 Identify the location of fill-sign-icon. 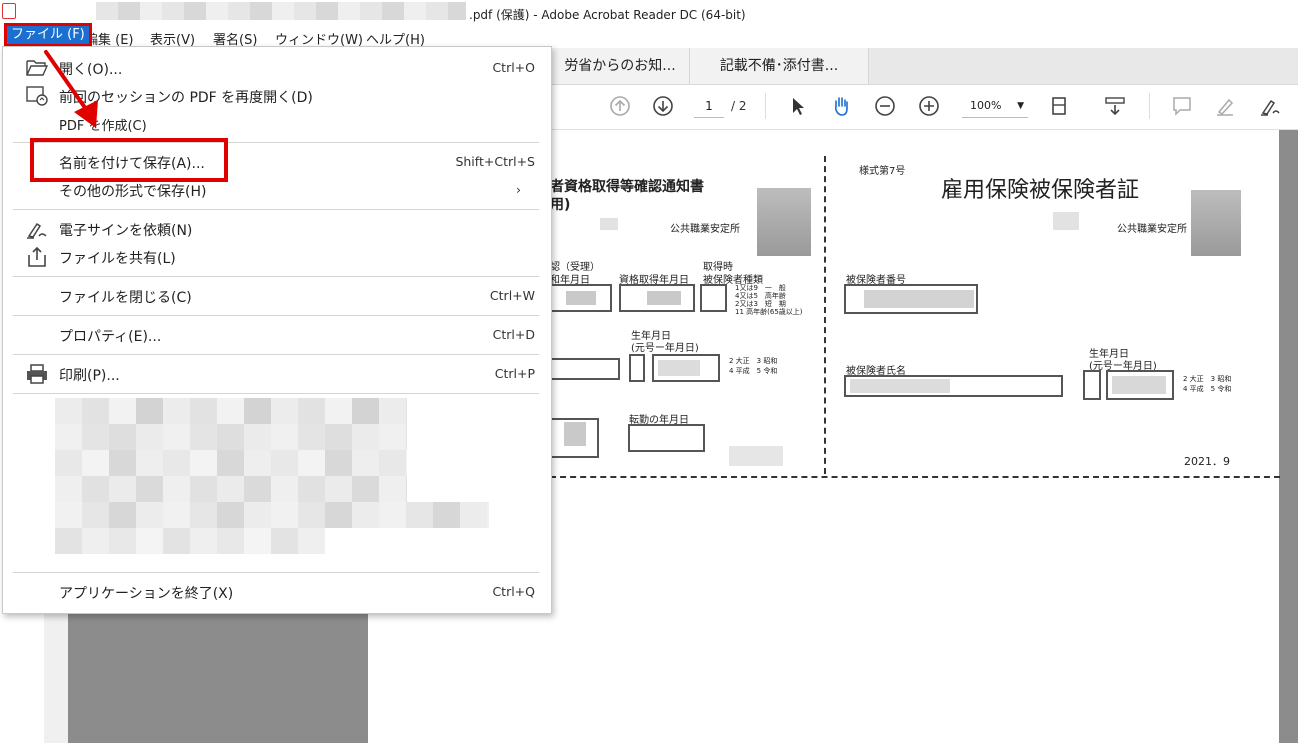
(1270, 106).